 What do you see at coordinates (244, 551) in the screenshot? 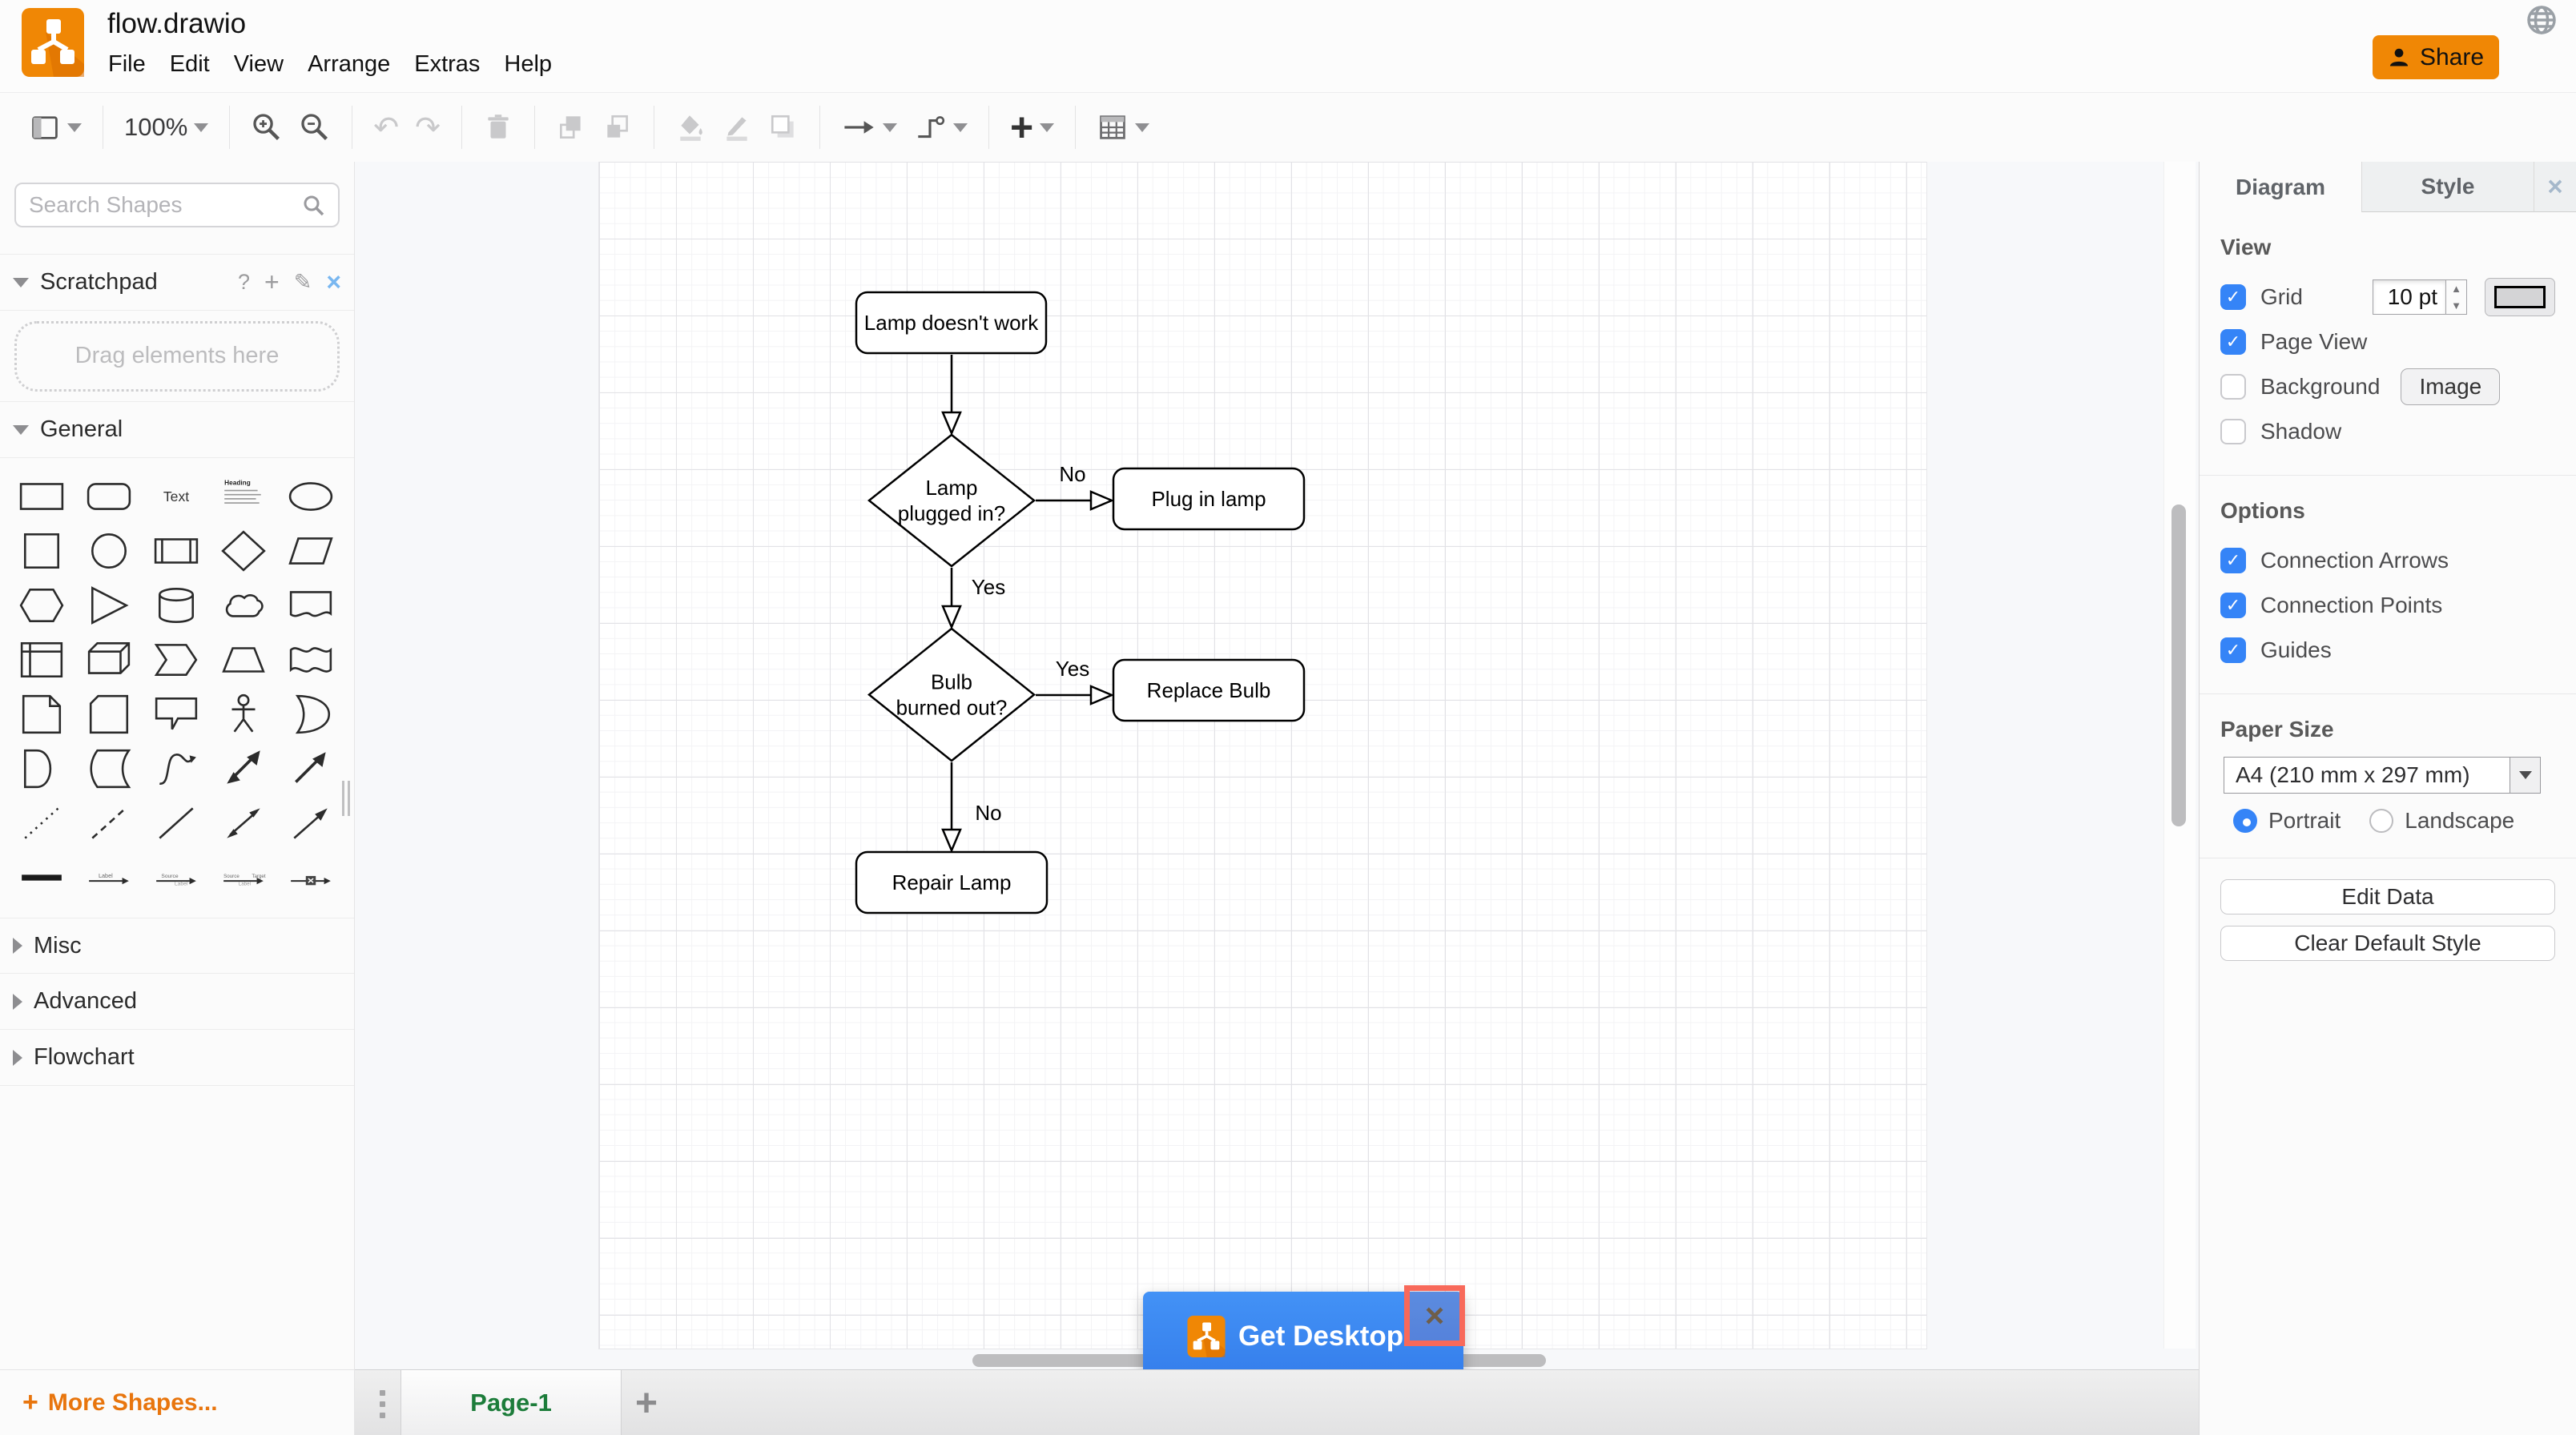
I see `shape-diamond` at bounding box center [244, 551].